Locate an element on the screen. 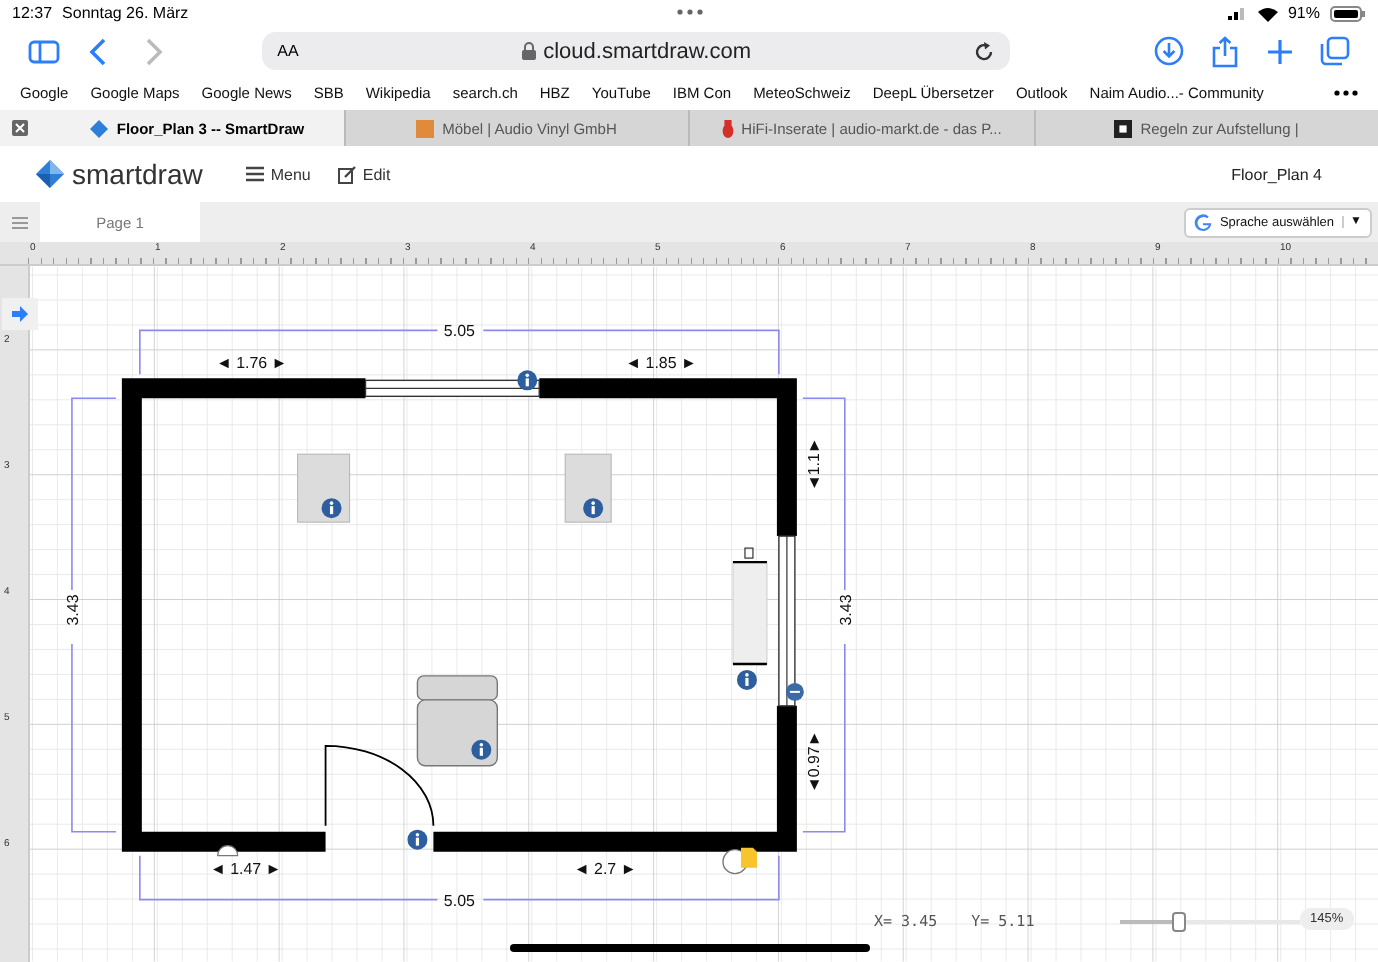 This screenshot has width=1378, height=962. outlet-icon is located at coordinates (228, 851).